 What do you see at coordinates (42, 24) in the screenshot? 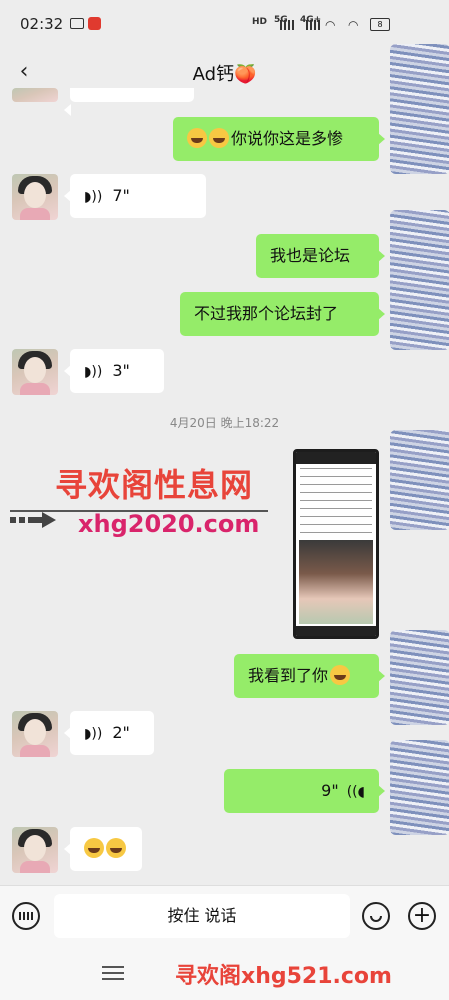
I see `status-time: 02:32` at bounding box center [42, 24].